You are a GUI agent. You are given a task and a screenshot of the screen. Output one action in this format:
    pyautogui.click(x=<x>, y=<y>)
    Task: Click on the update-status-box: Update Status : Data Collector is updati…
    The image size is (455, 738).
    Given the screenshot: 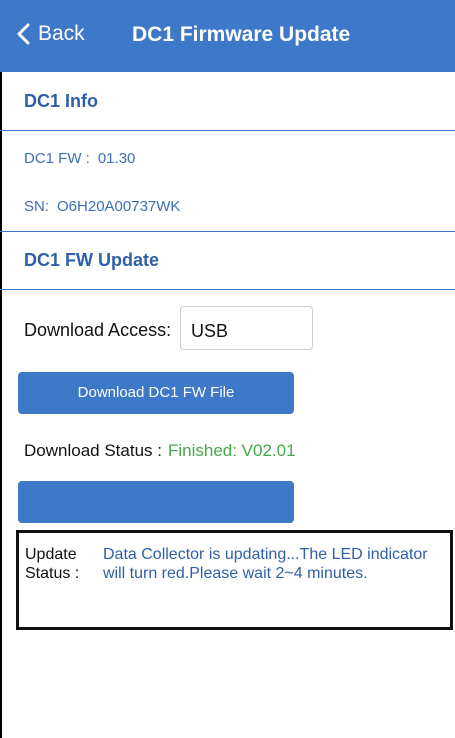 What is the action you would take?
    pyautogui.click(x=234, y=580)
    